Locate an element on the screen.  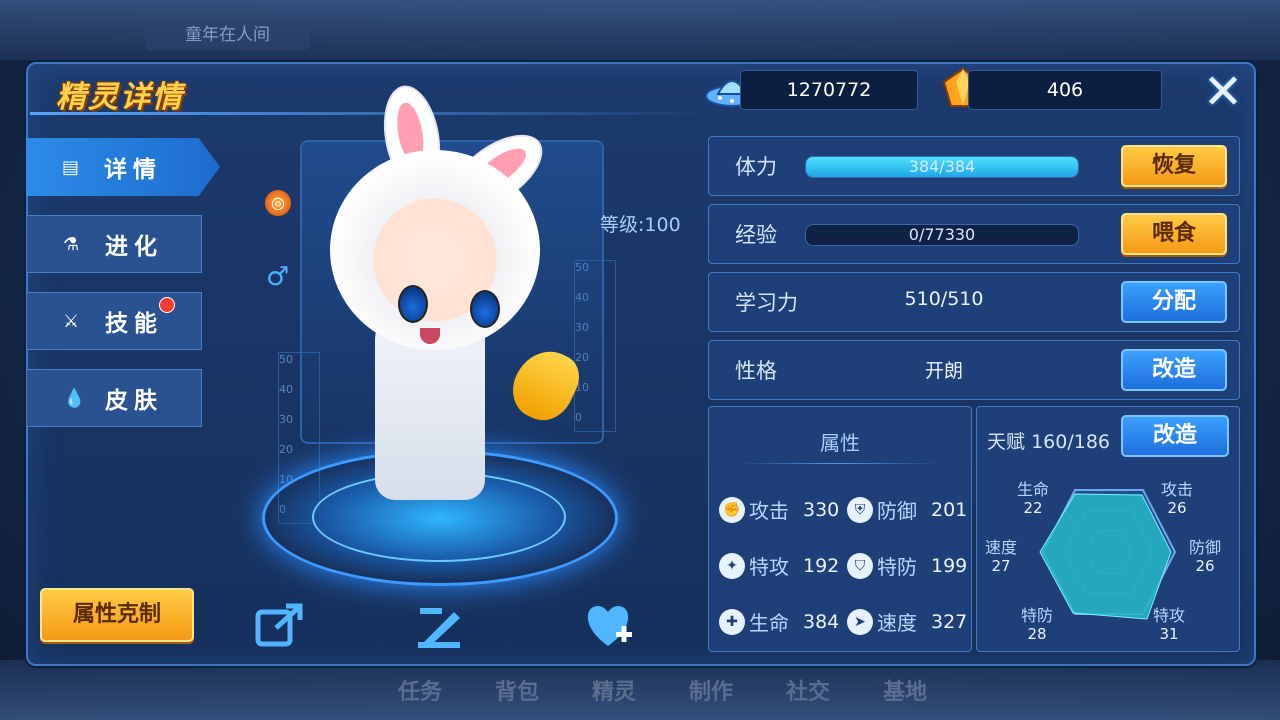
stamina-row: 体力 384/384 恢复 is located at coordinates (974, 166).